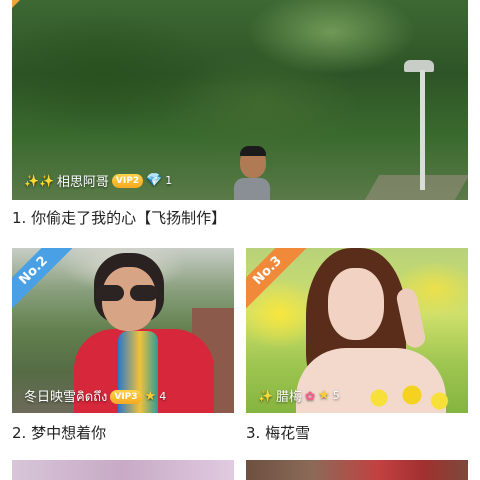 This screenshot has height=480, width=480. I want to click on gift-count: 4, so click(163, 396).